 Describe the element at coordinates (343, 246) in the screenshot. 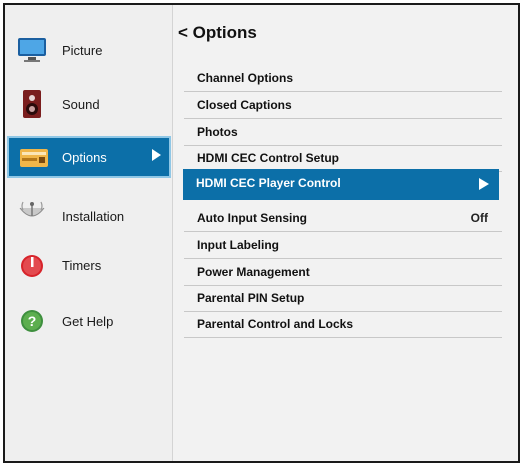

I see `menu-item-input-labeling: Input Labeling` at that location.